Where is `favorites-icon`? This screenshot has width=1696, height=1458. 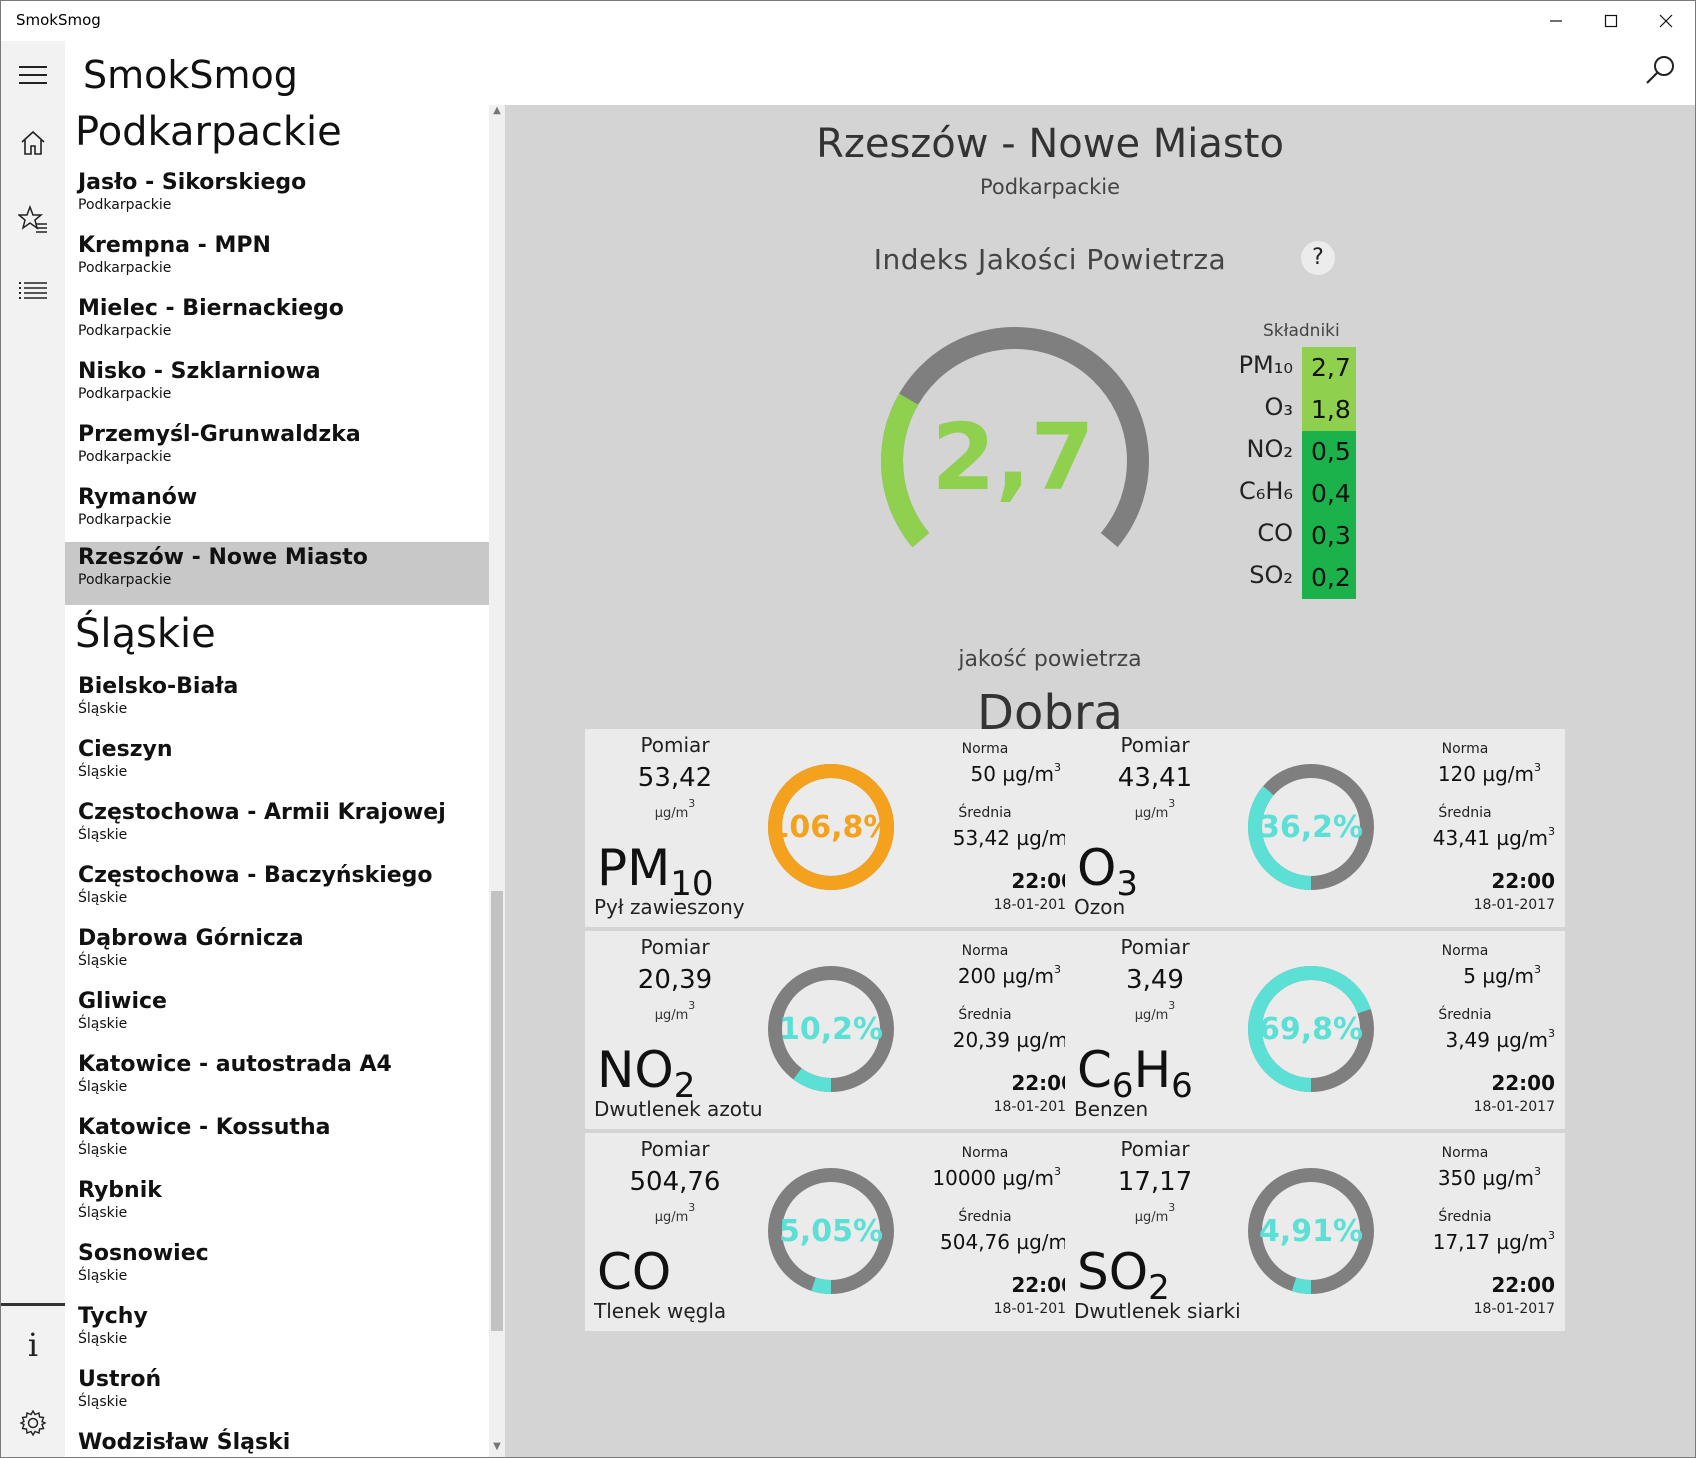 favorites-icon is located at coordinates (32, 218).